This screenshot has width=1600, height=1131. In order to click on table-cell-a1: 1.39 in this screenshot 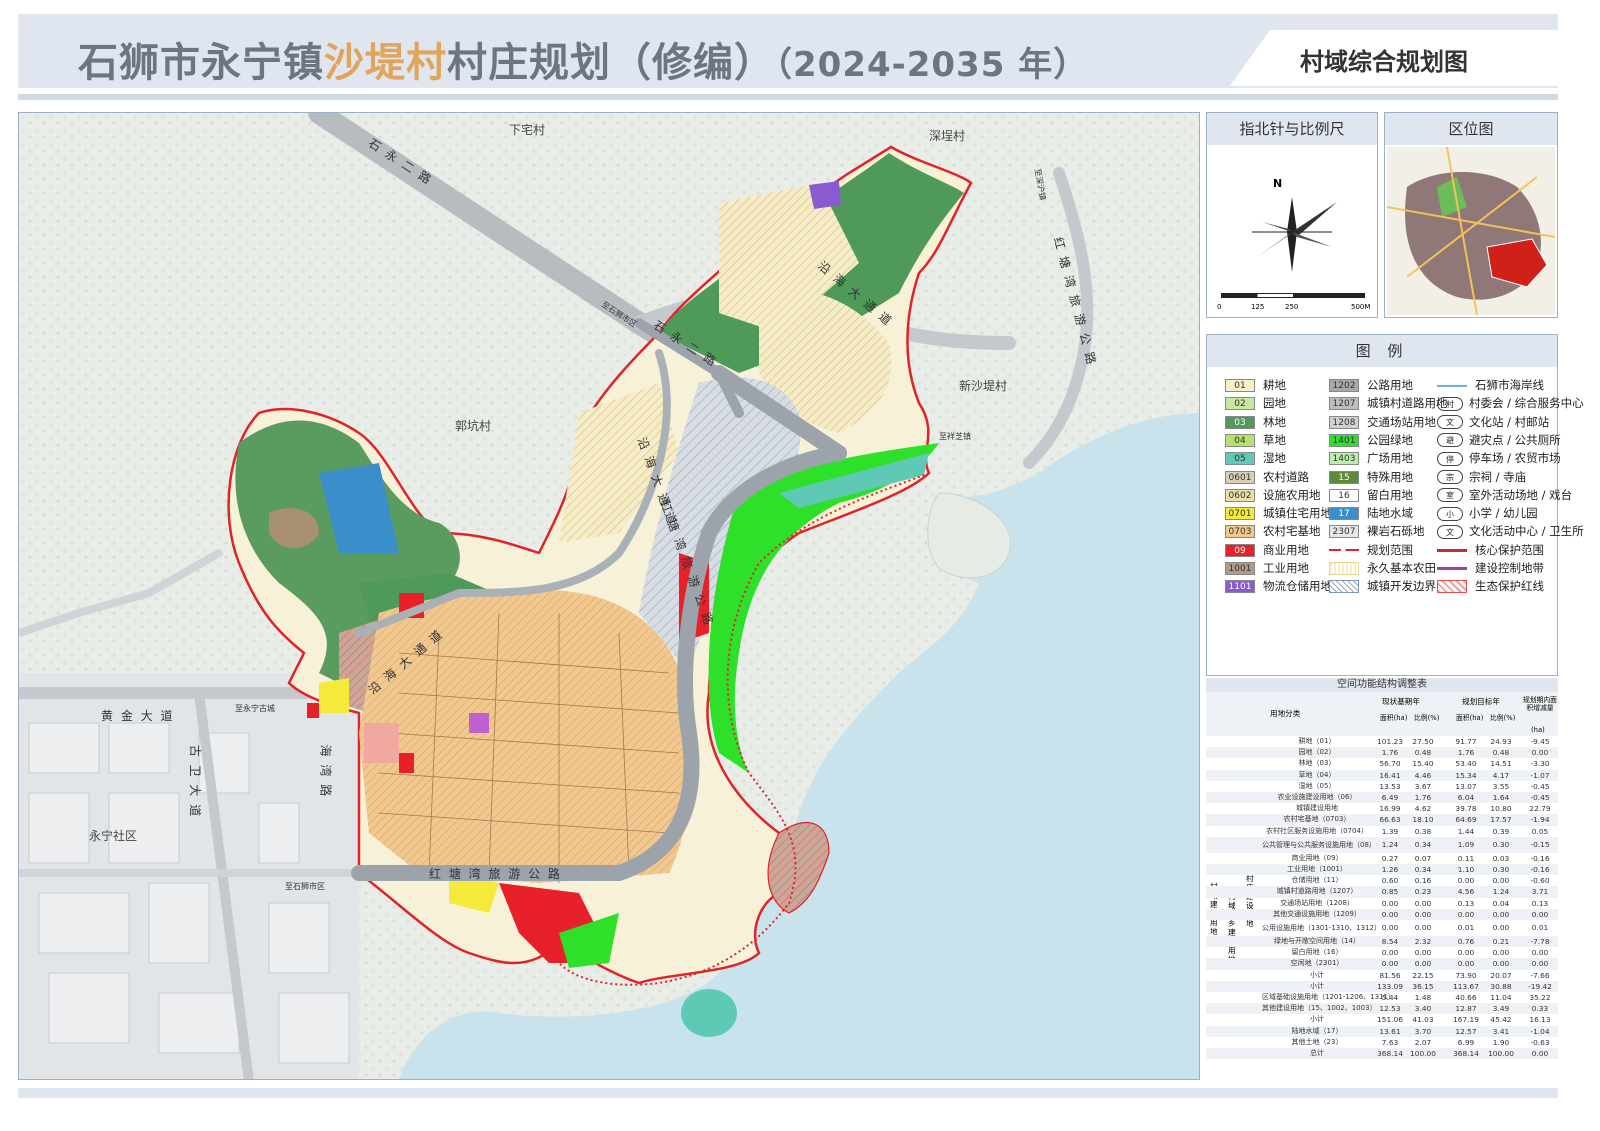, I will do `click(1390, 831)`.